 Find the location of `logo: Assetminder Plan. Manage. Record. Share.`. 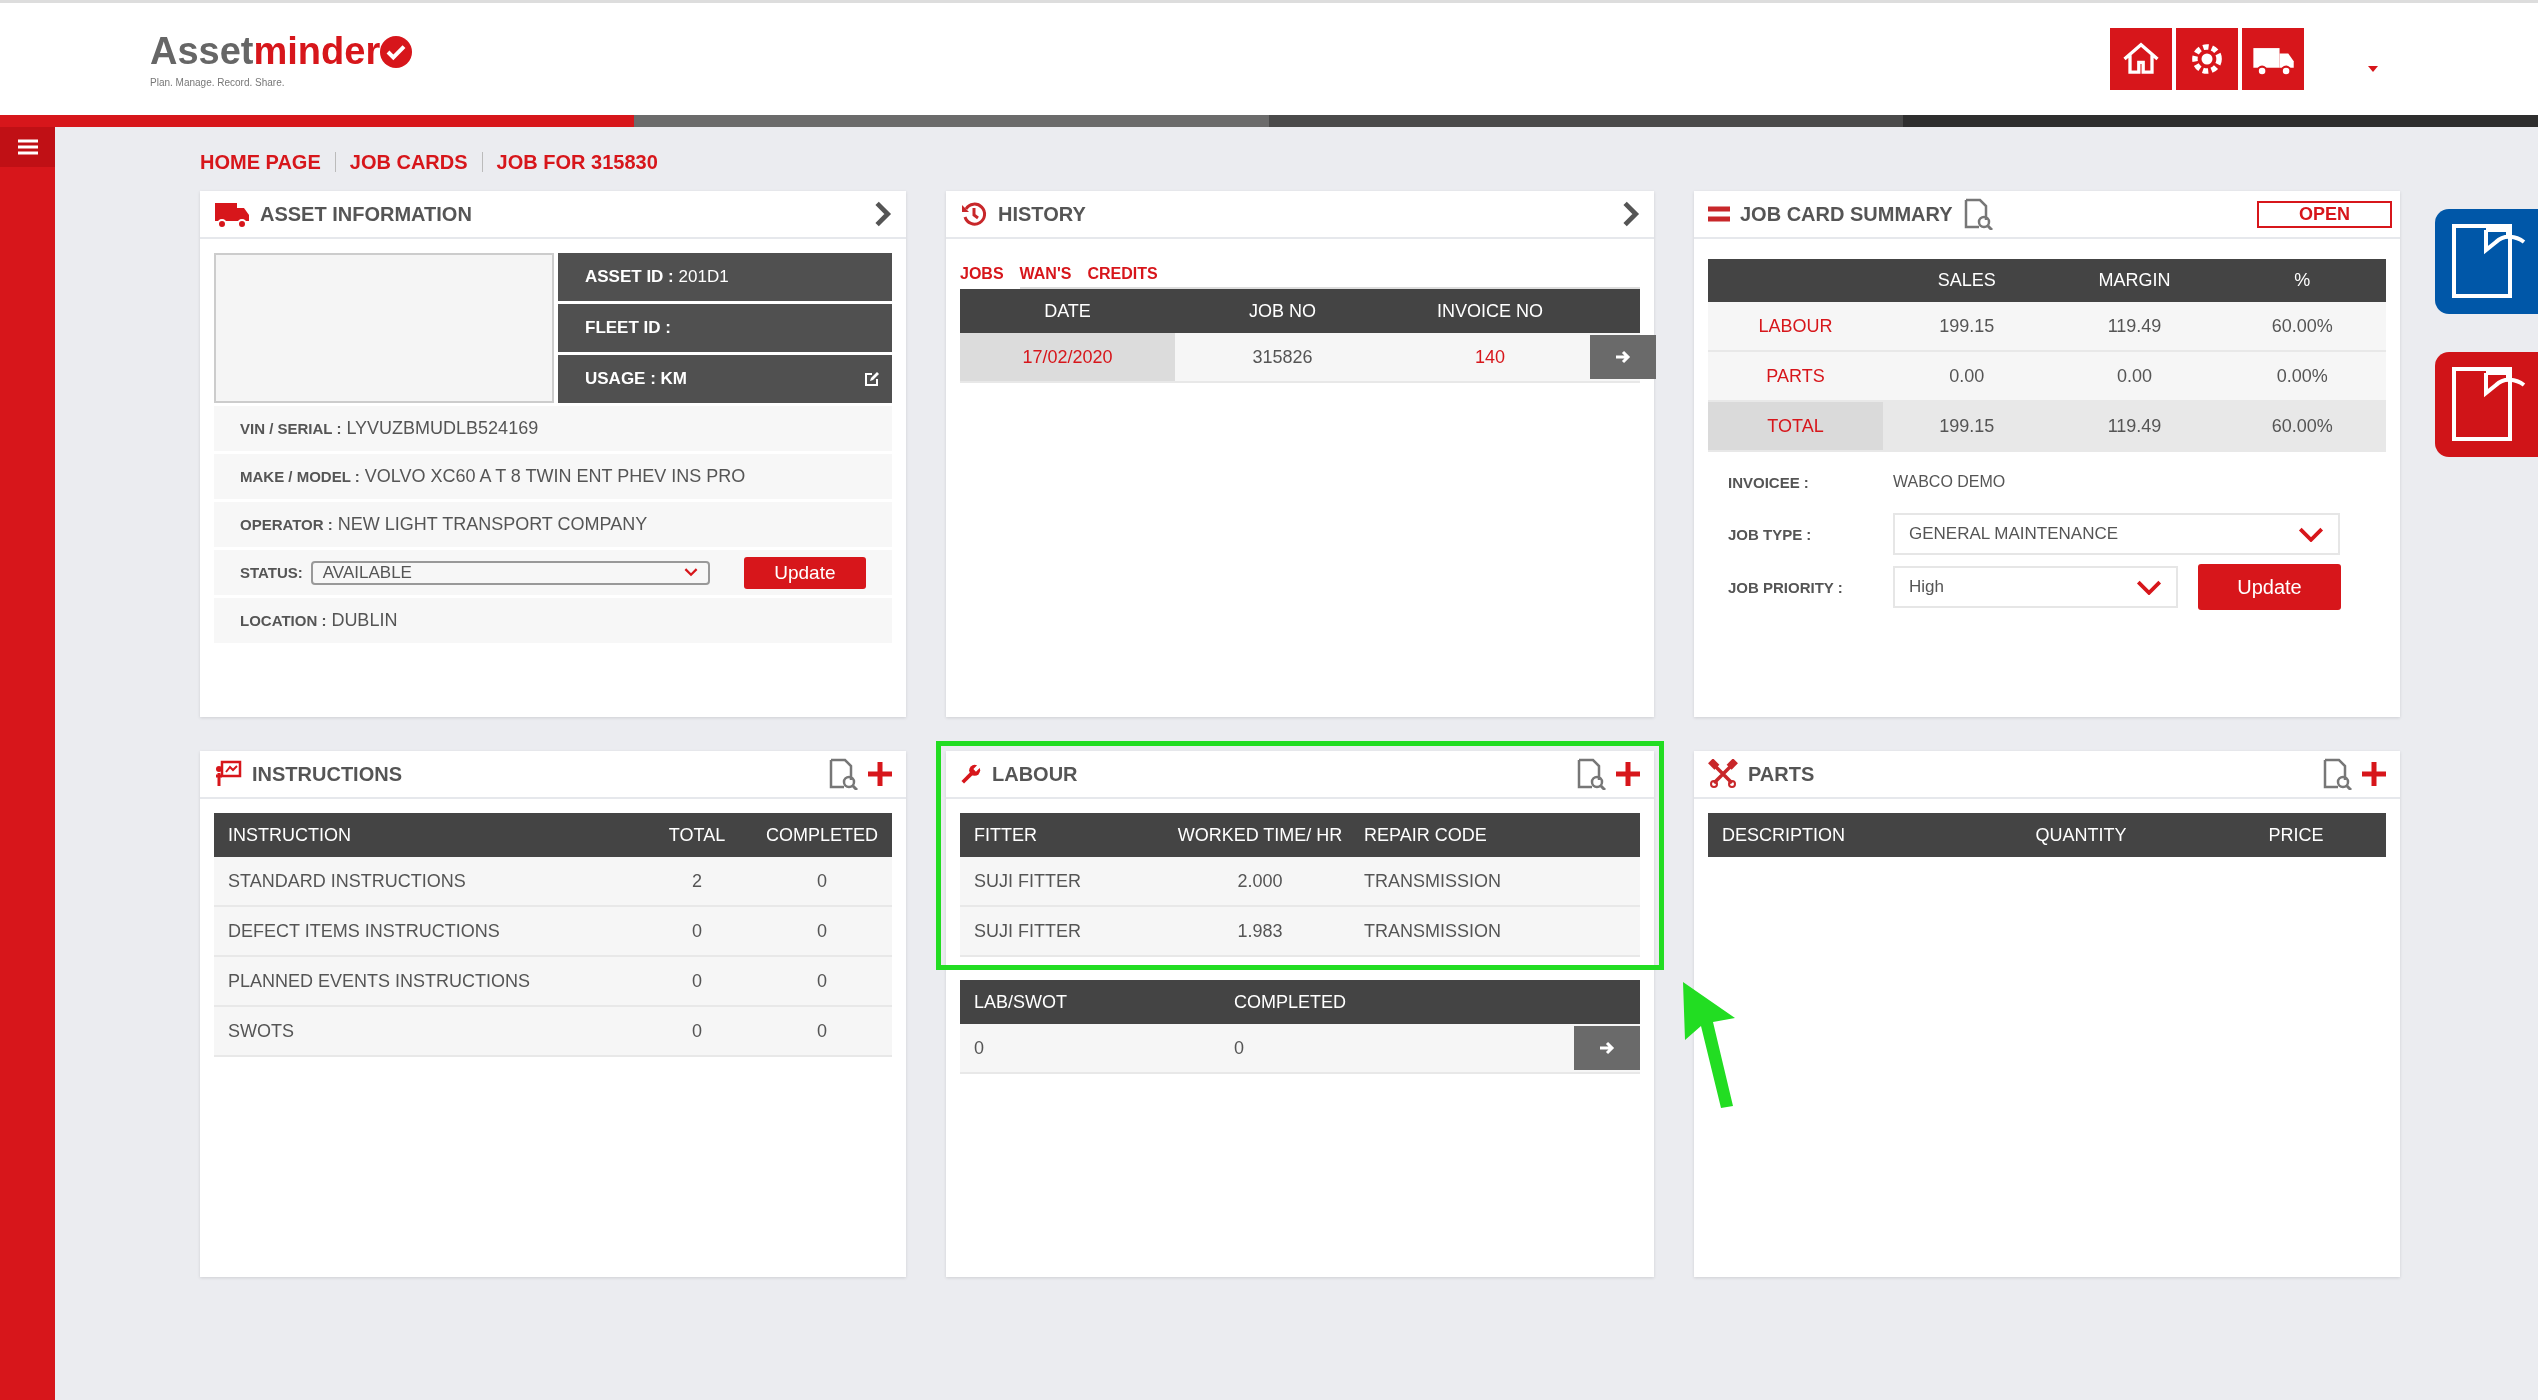

logo: Assetminder Plan. Manage. Record. Share. is located at coordinates (281, 59).